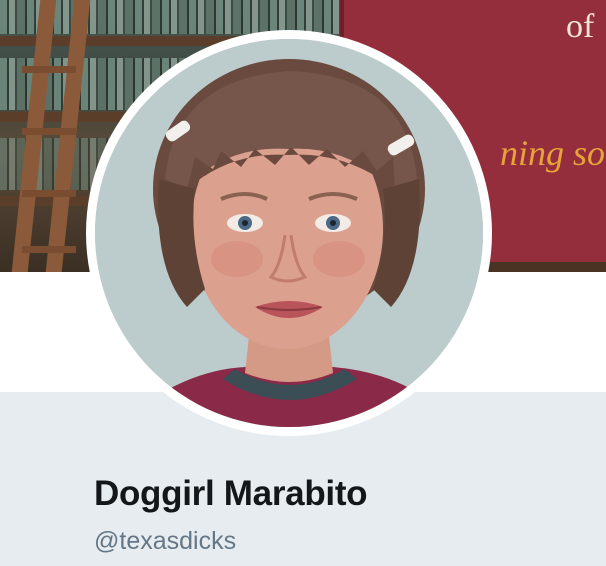  I want to click on sign-text-middle: ning so, so click(553, 153).